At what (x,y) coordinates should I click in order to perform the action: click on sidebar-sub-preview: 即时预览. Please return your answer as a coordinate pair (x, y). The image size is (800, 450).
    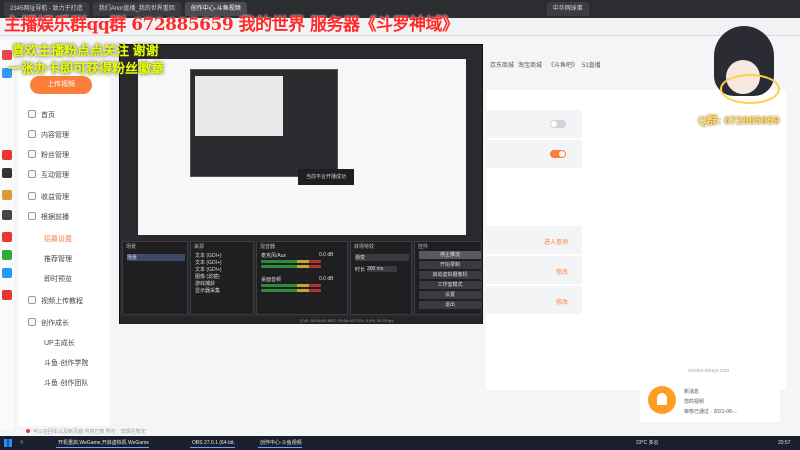
    Looking at the image, I should click on (58, 279).